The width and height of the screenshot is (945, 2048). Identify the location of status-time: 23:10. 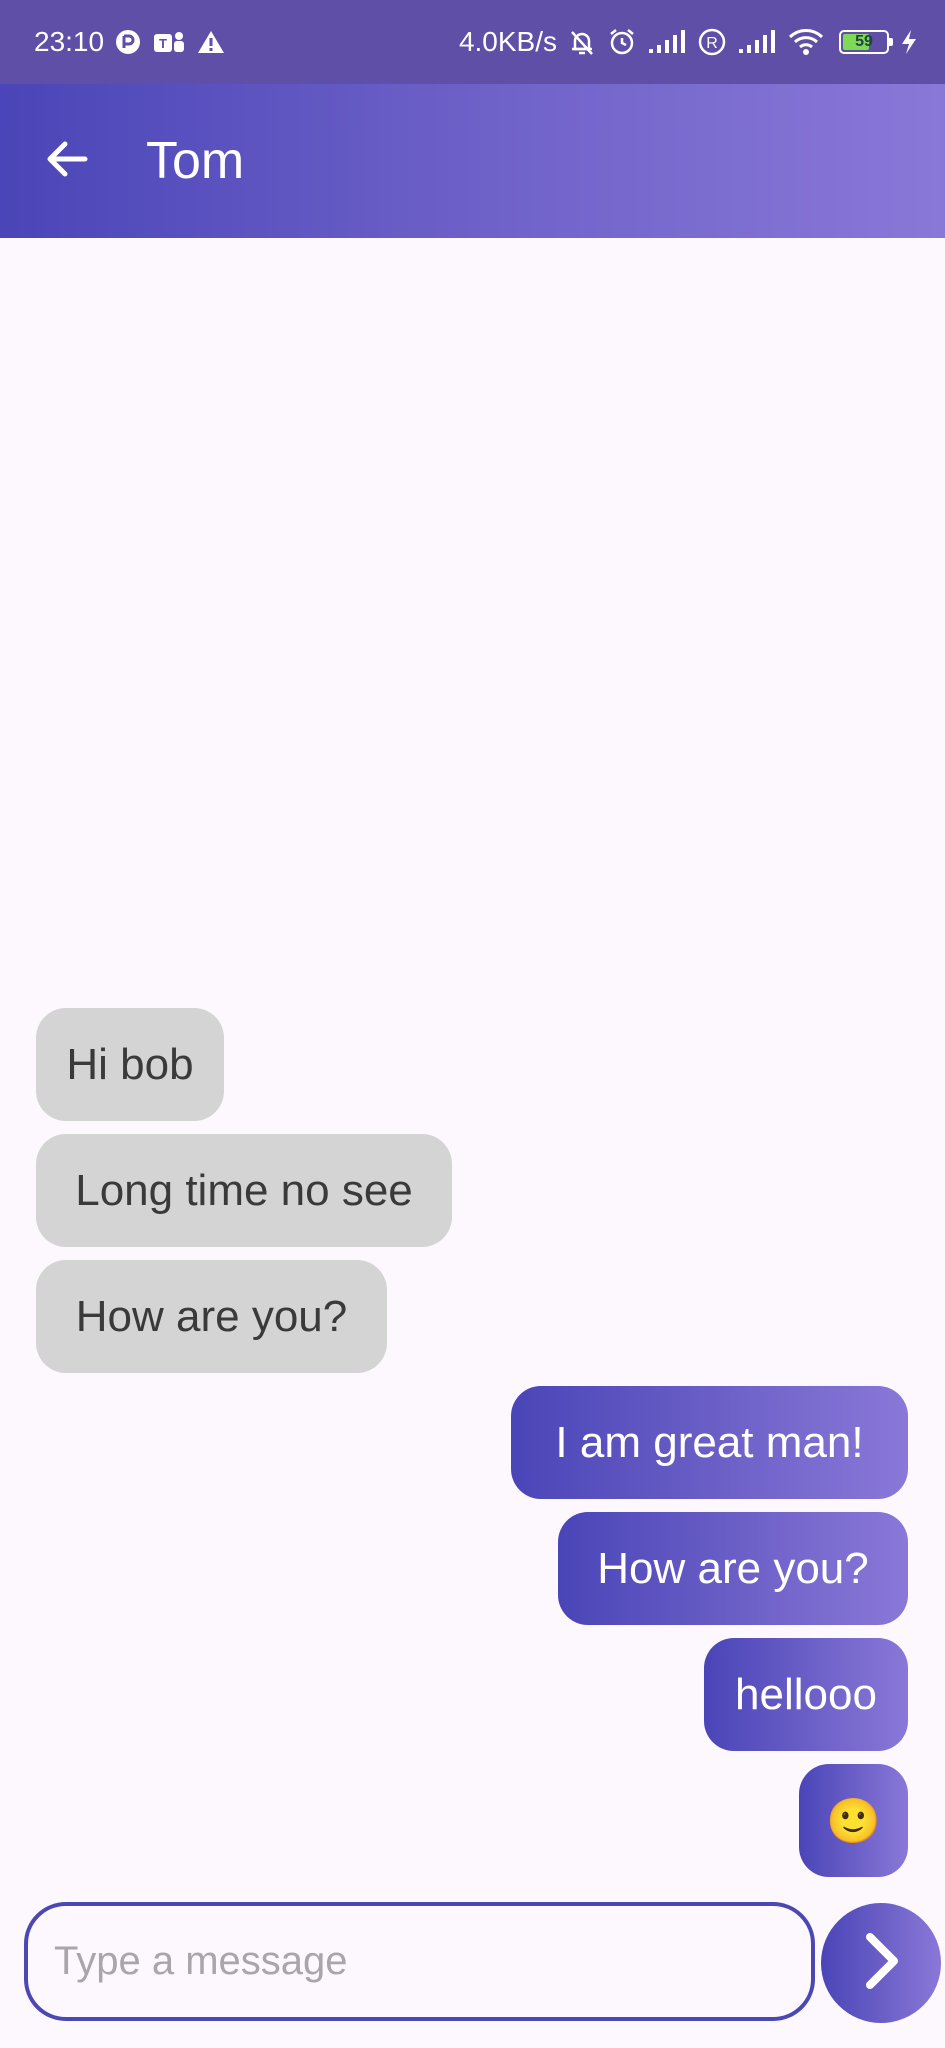
(69, 41).